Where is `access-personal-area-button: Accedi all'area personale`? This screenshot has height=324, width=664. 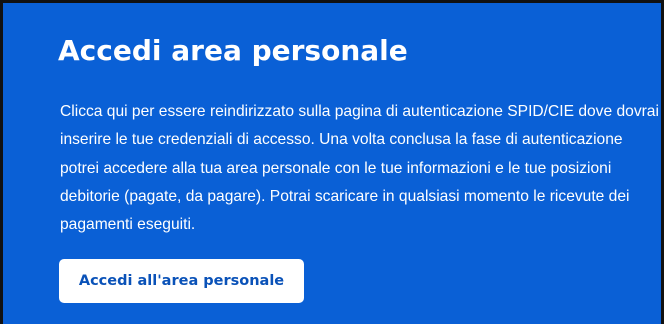 access-personal-area-button: Accedi all'area personale is located at coordinates (181, 281).